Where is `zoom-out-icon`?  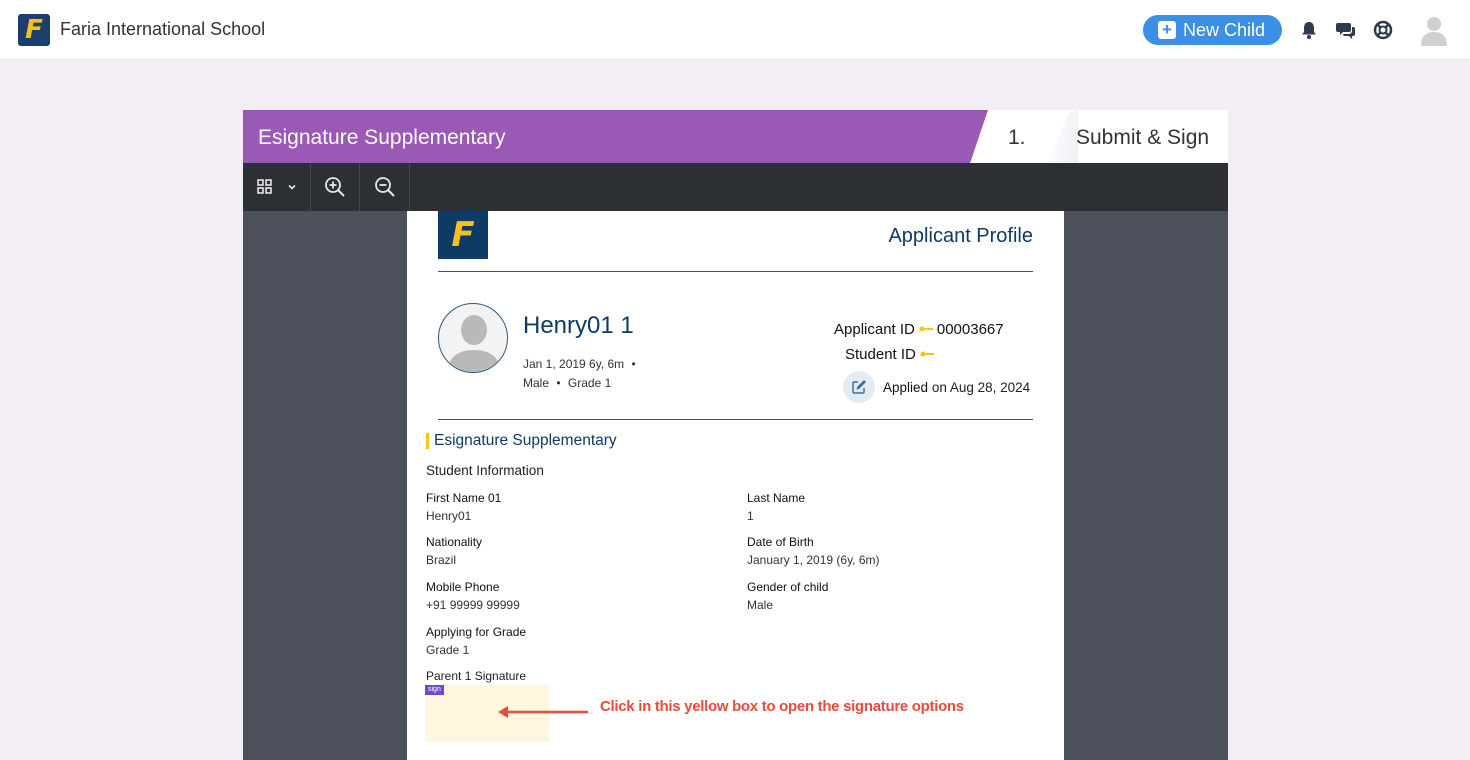
zoom-out-icon is located at coordinates (384, 187).